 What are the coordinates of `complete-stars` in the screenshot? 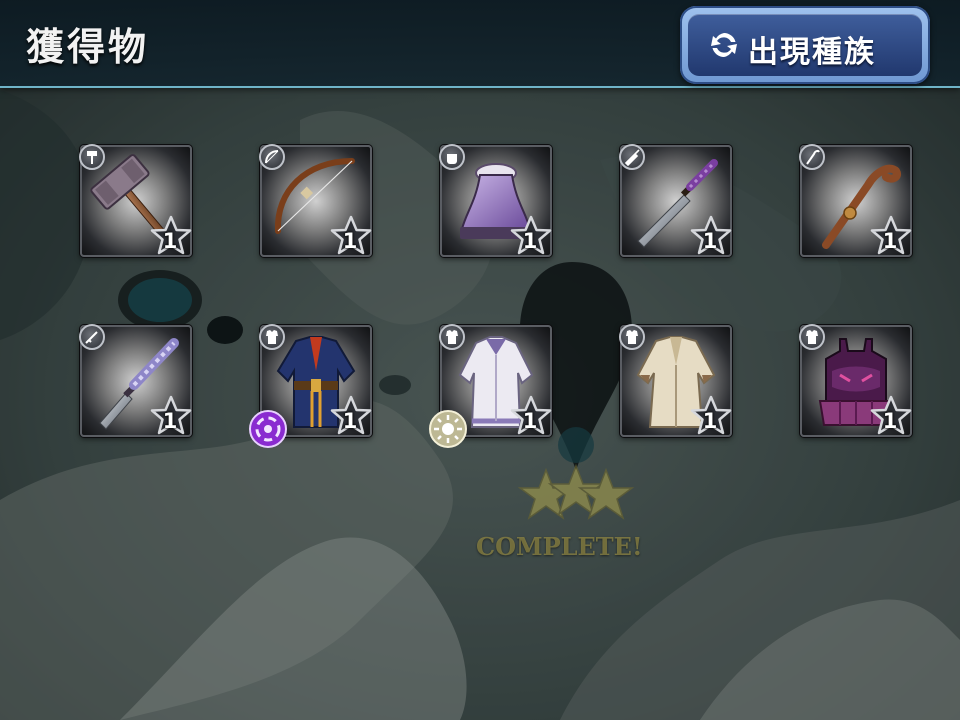 It's located at (576, 491).